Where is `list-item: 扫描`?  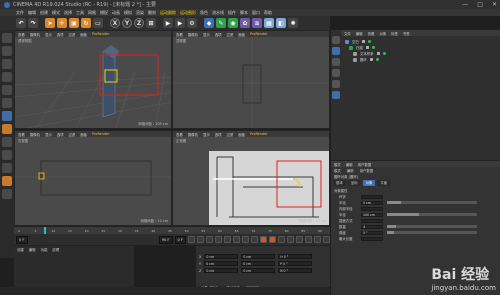
list-item: 扫描 is located at coordinates (362, 47).